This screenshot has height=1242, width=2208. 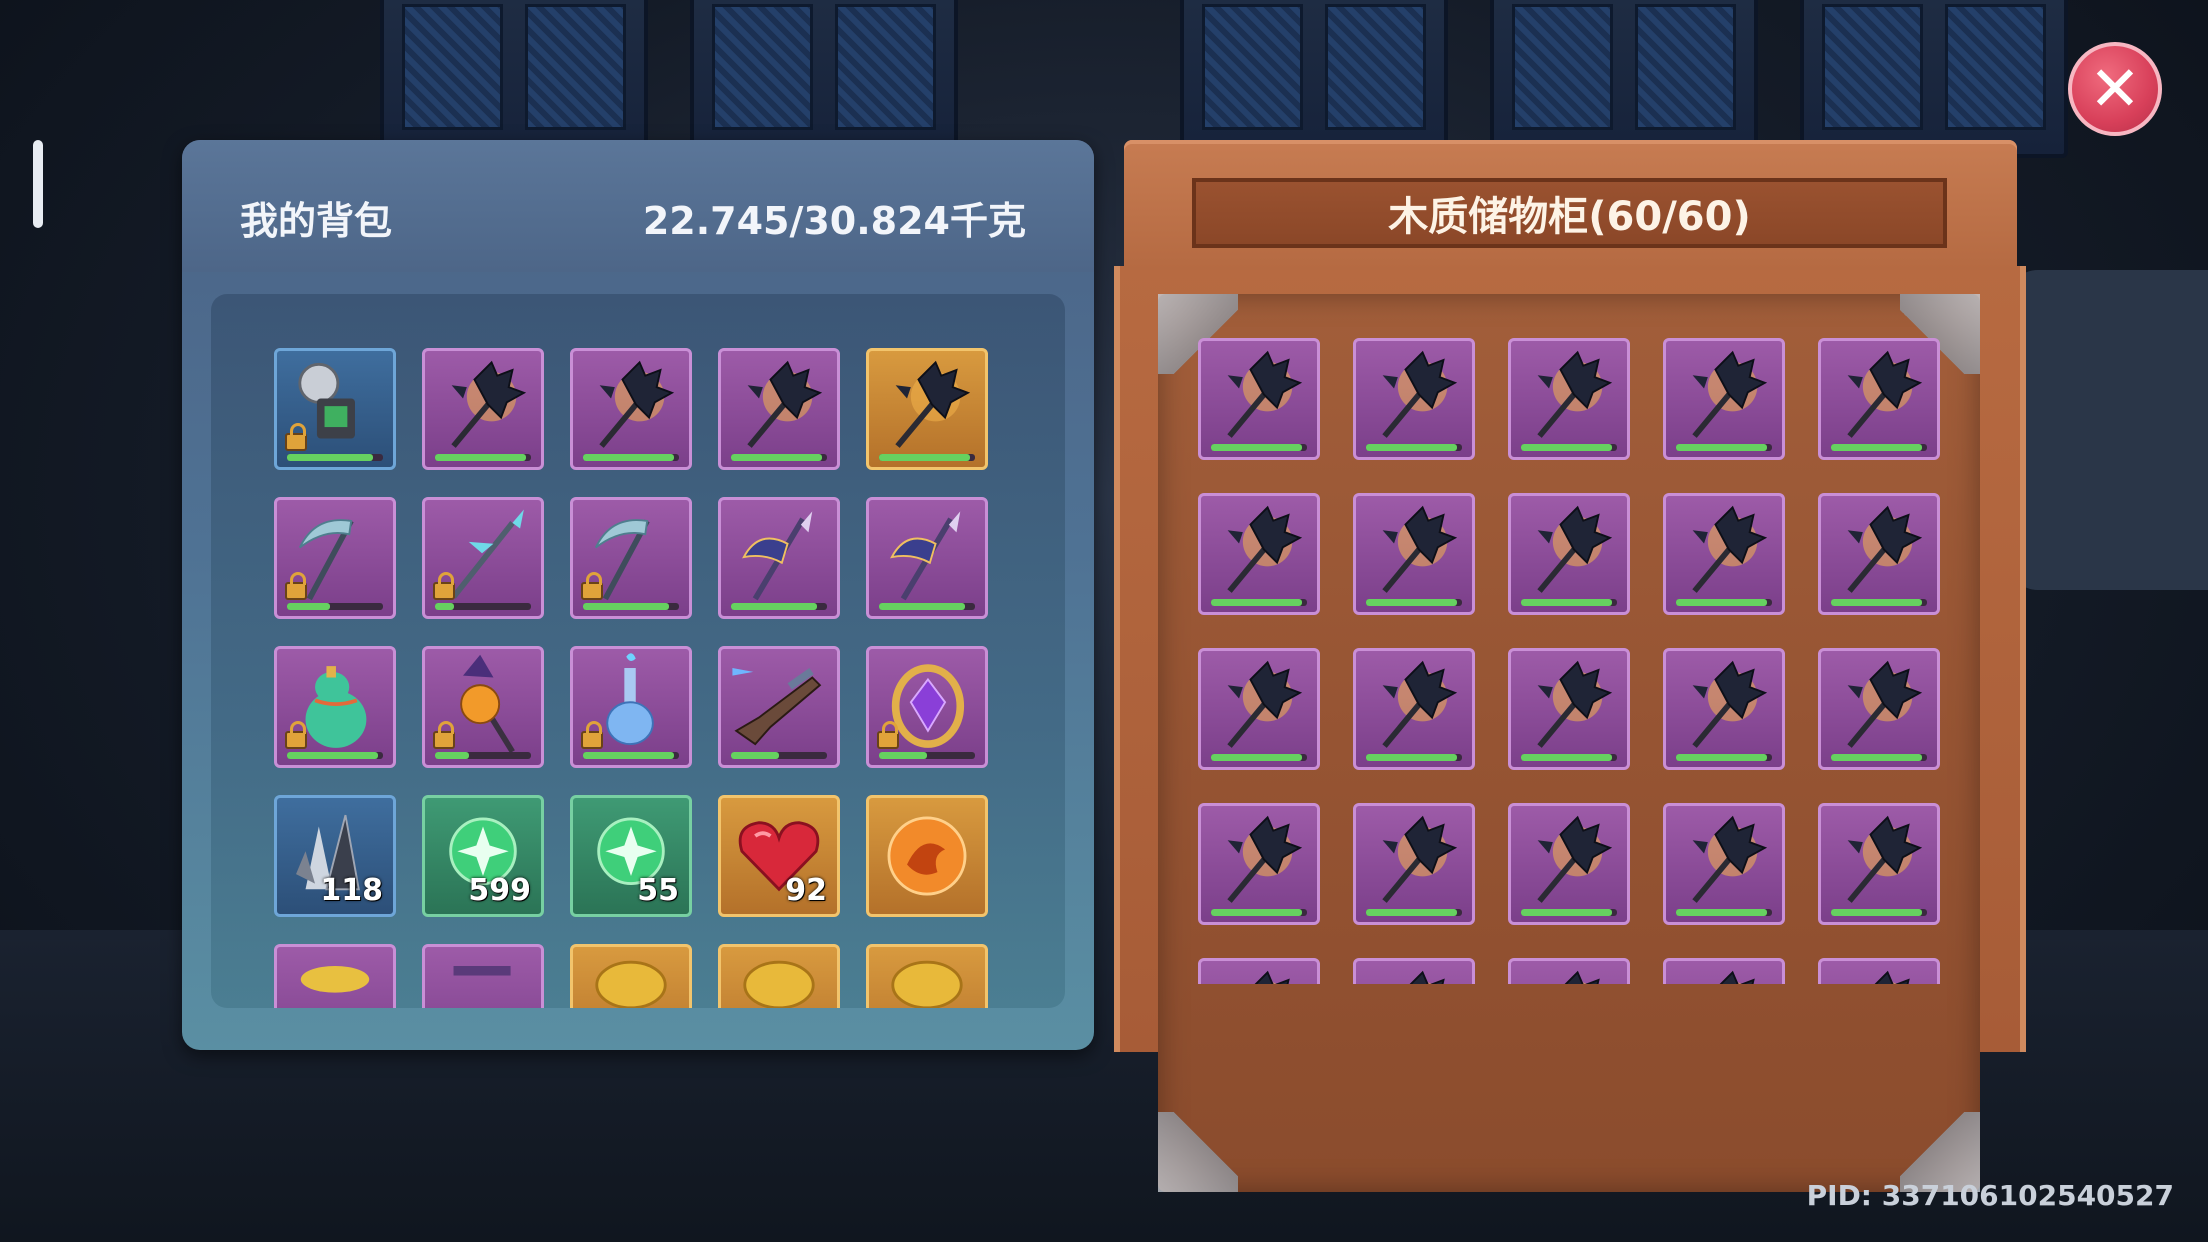 I want to click on backpack-header: 我的背包 22.745/30.824千克, so click(x=638, y=206).